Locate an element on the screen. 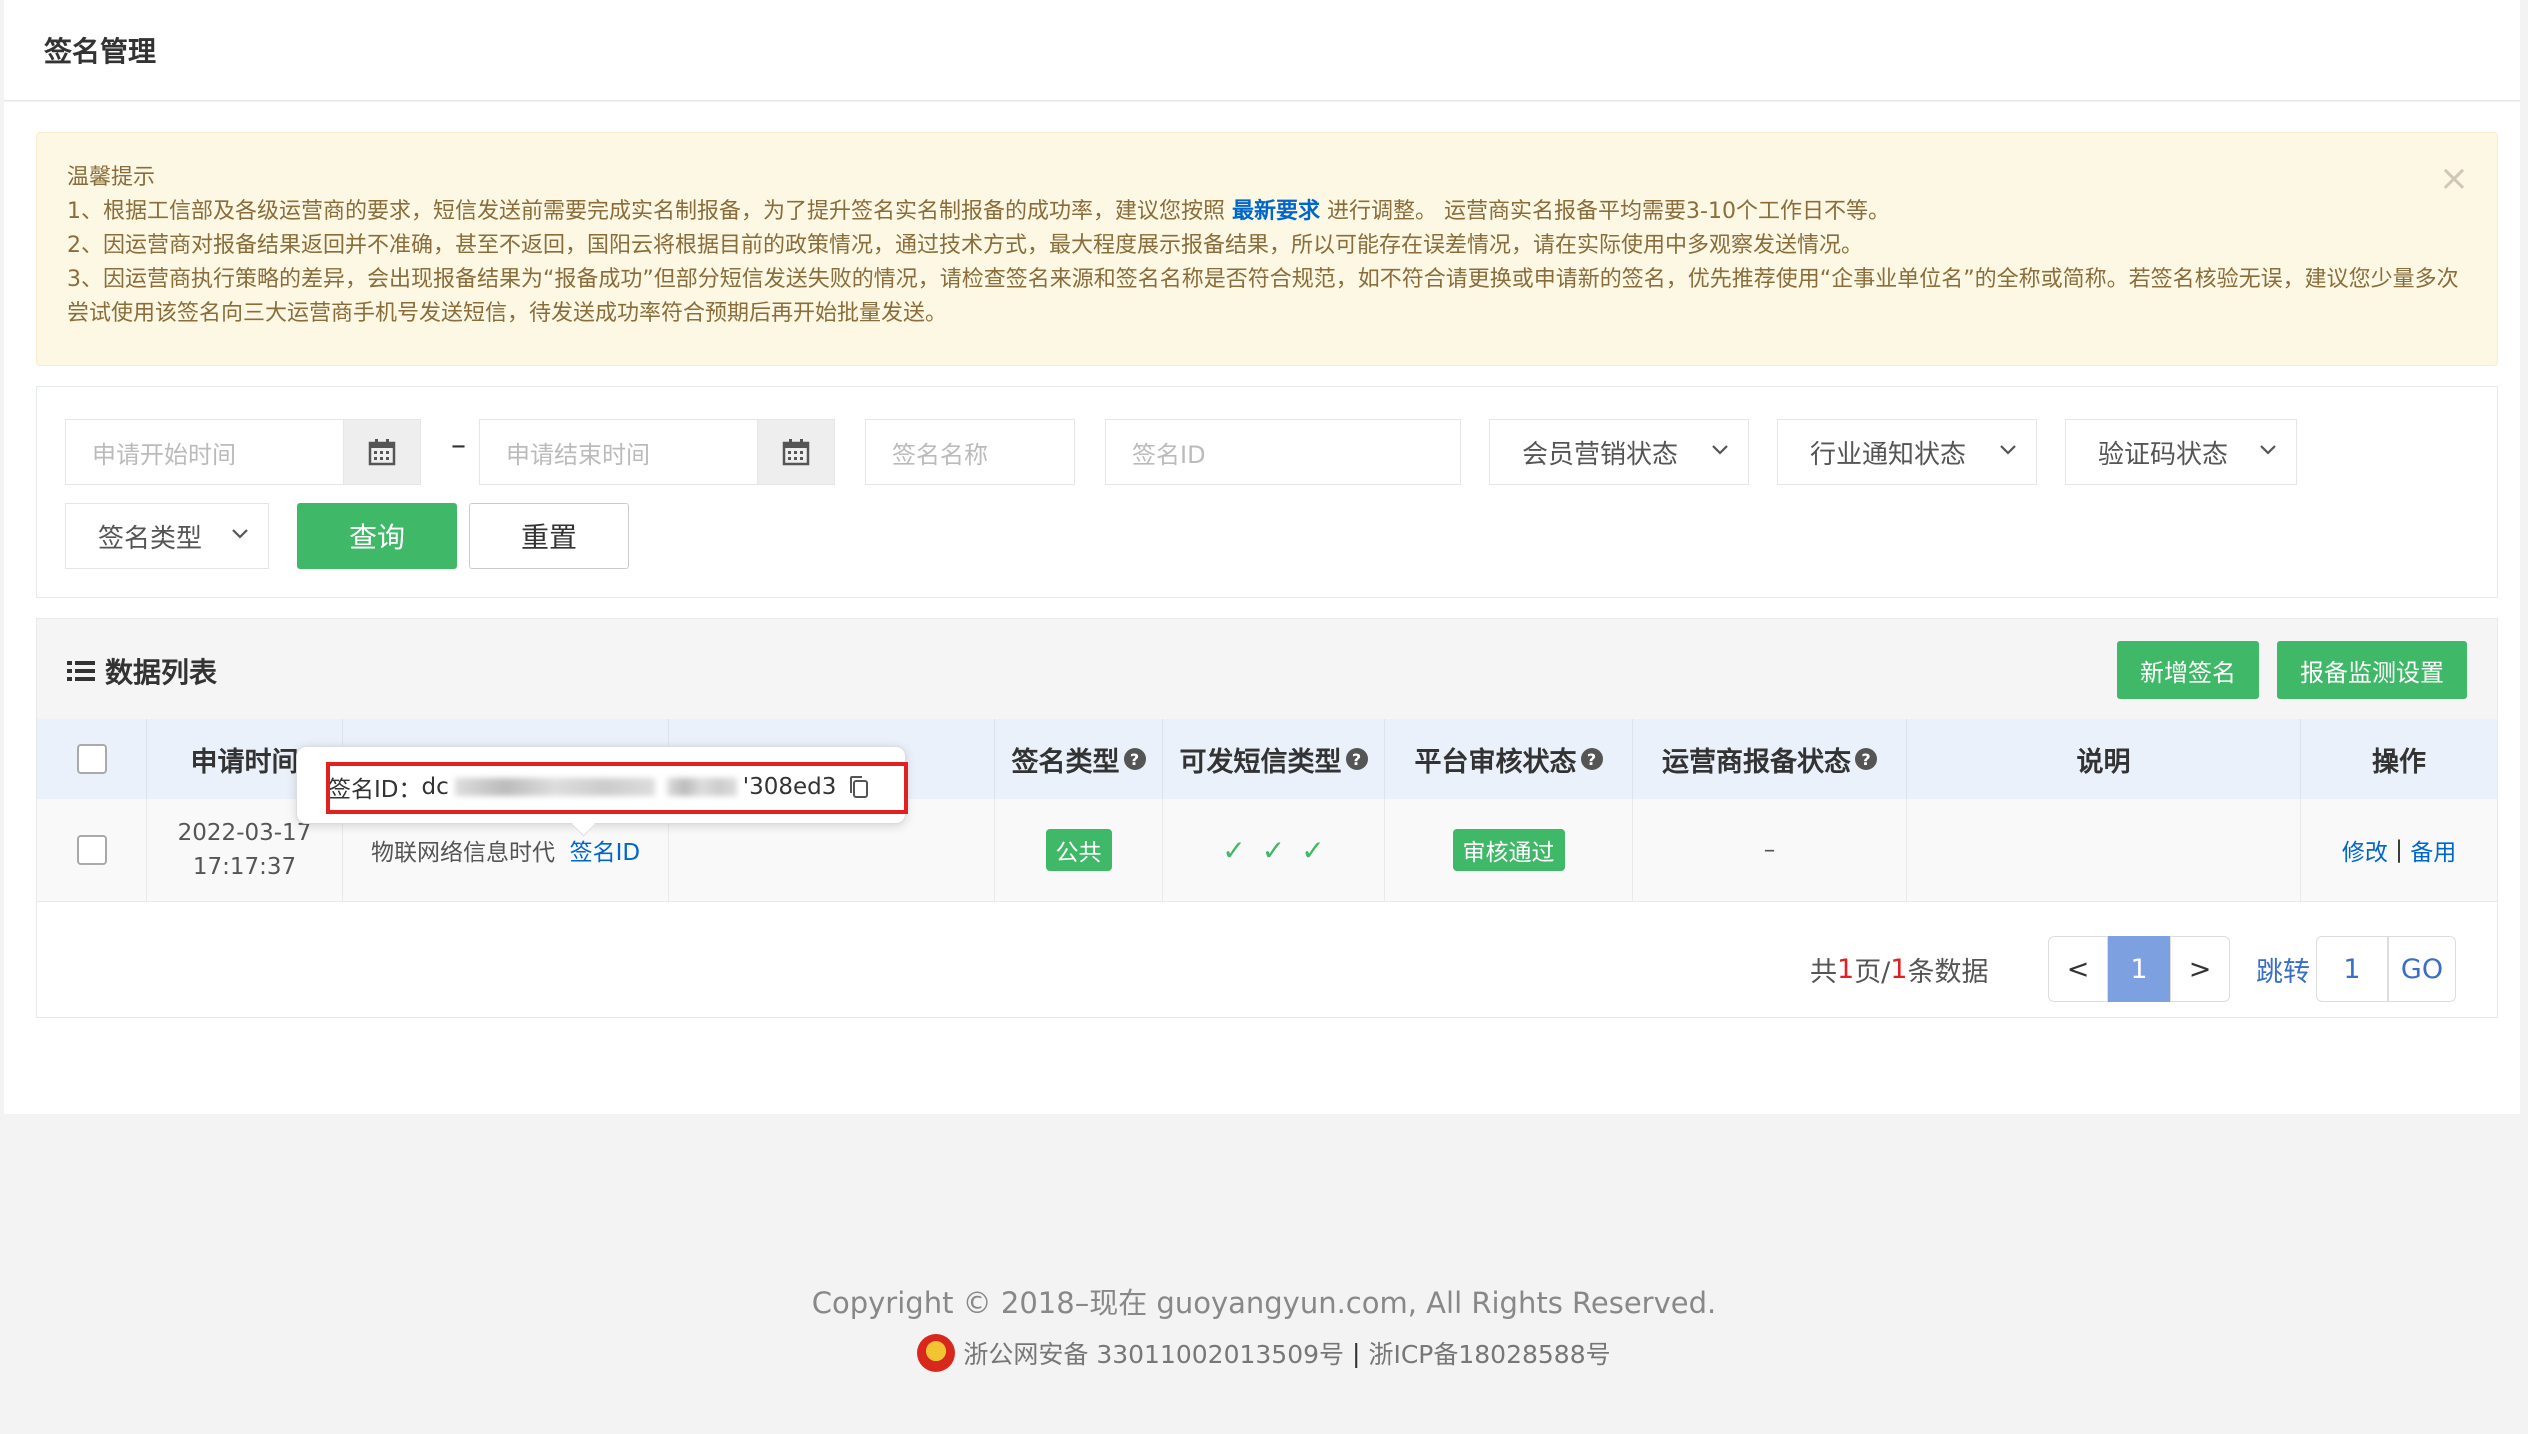 This screenshot has height=1434, width=2528. go-button: GO is located at coordinates (2422, 969).